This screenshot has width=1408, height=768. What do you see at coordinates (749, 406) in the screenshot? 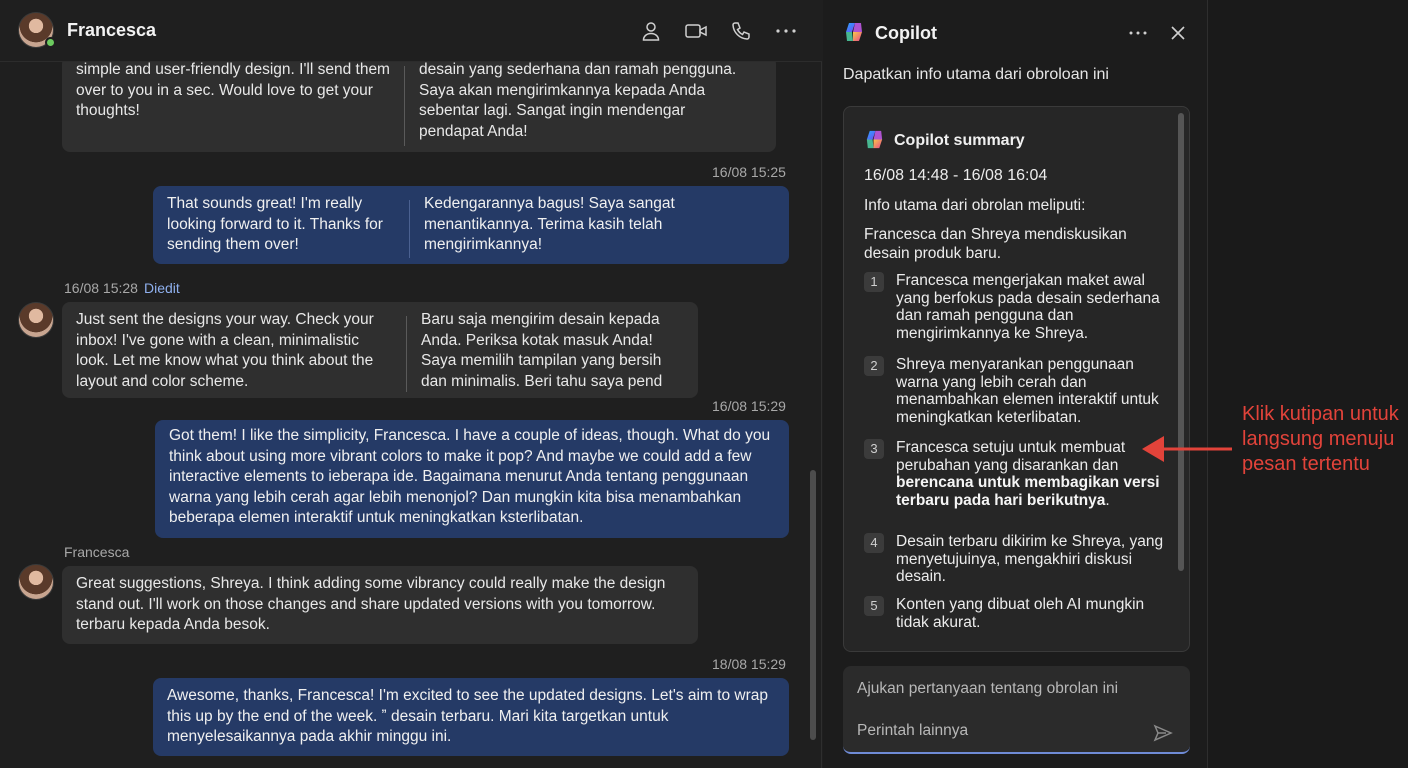
I see `message-timestamp: 16/08 15:29` at bounding box center [749, 406].